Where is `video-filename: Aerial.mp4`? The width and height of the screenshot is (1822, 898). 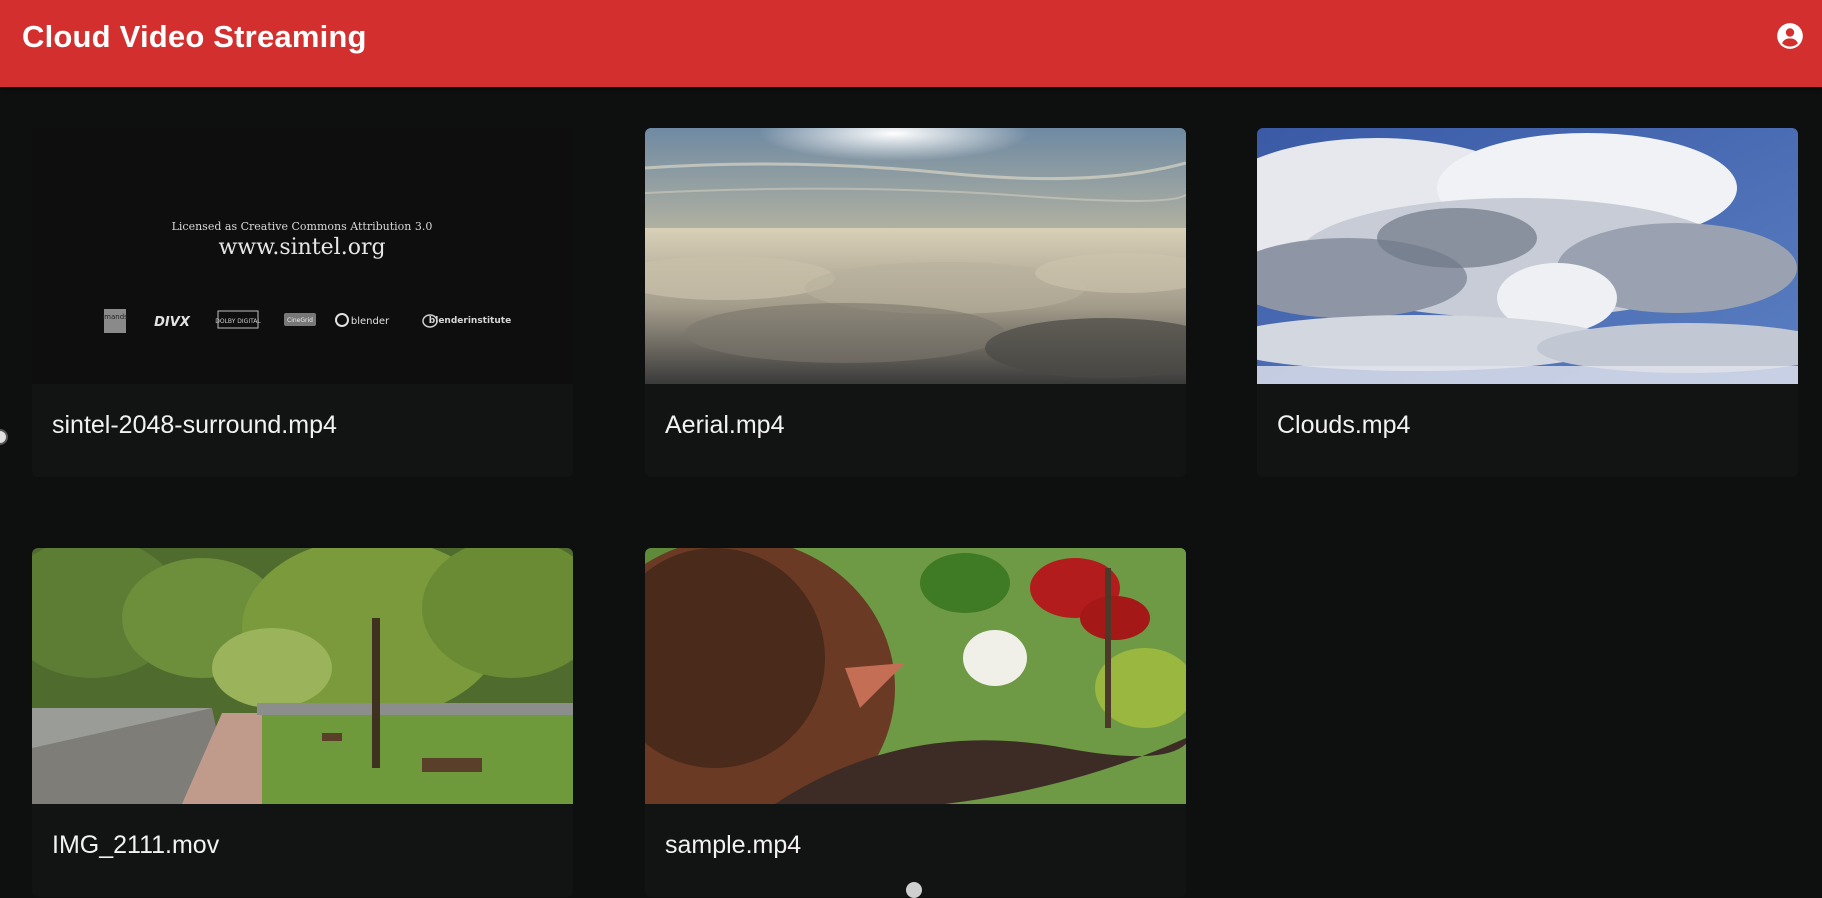 video-filename: Aerial.mp4 is located at coordinates (725, 425).